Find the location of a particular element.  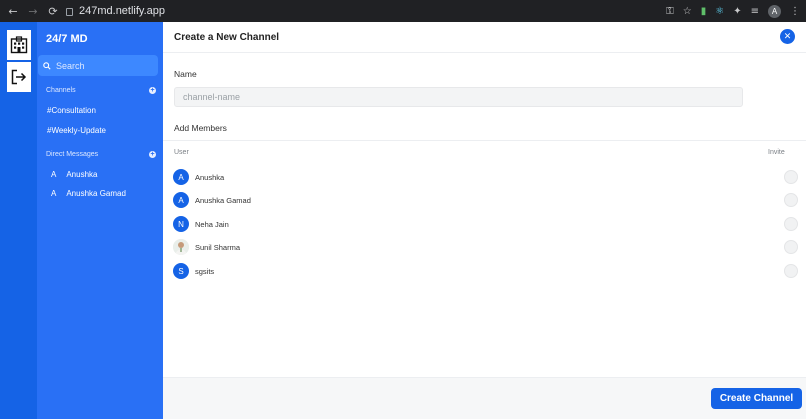

logout-icon is located at coordinates (19, 77).